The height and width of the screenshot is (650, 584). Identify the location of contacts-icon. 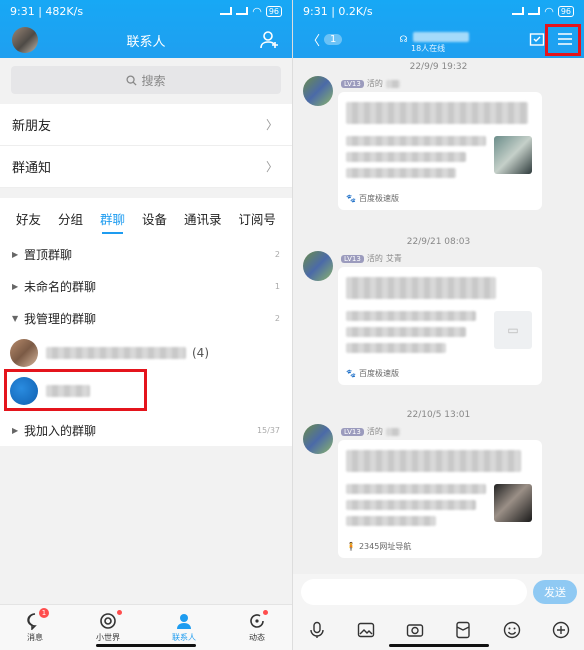
(184, 621).